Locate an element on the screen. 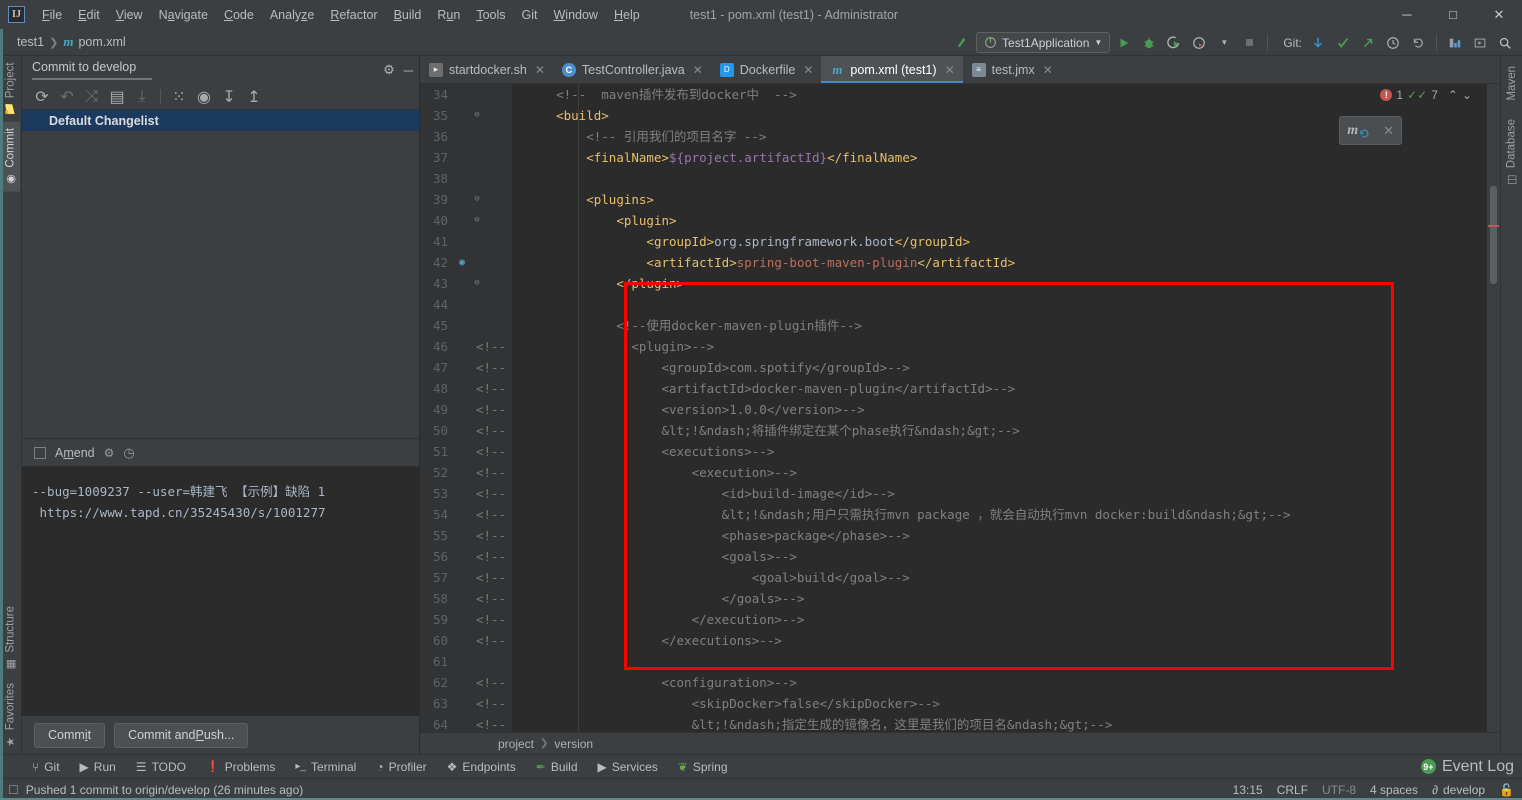  group-by-icon: ⁙ is located at coordinates (179, 97).